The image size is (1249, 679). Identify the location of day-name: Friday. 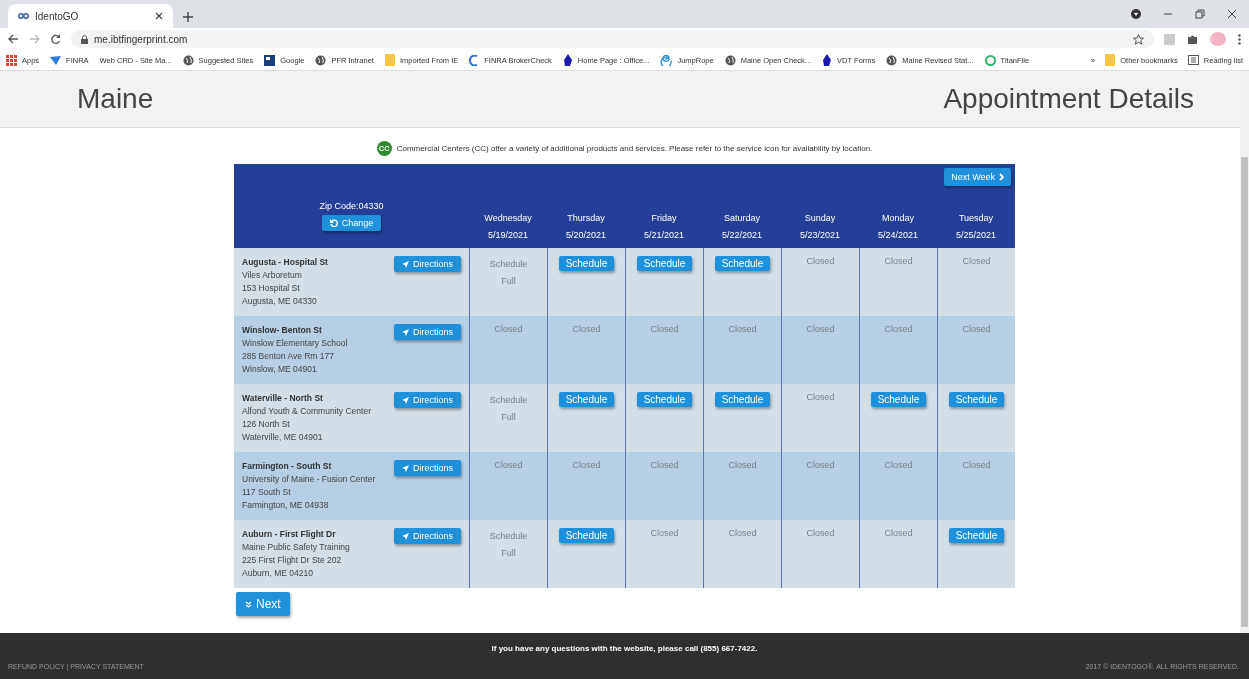
(664, 218).